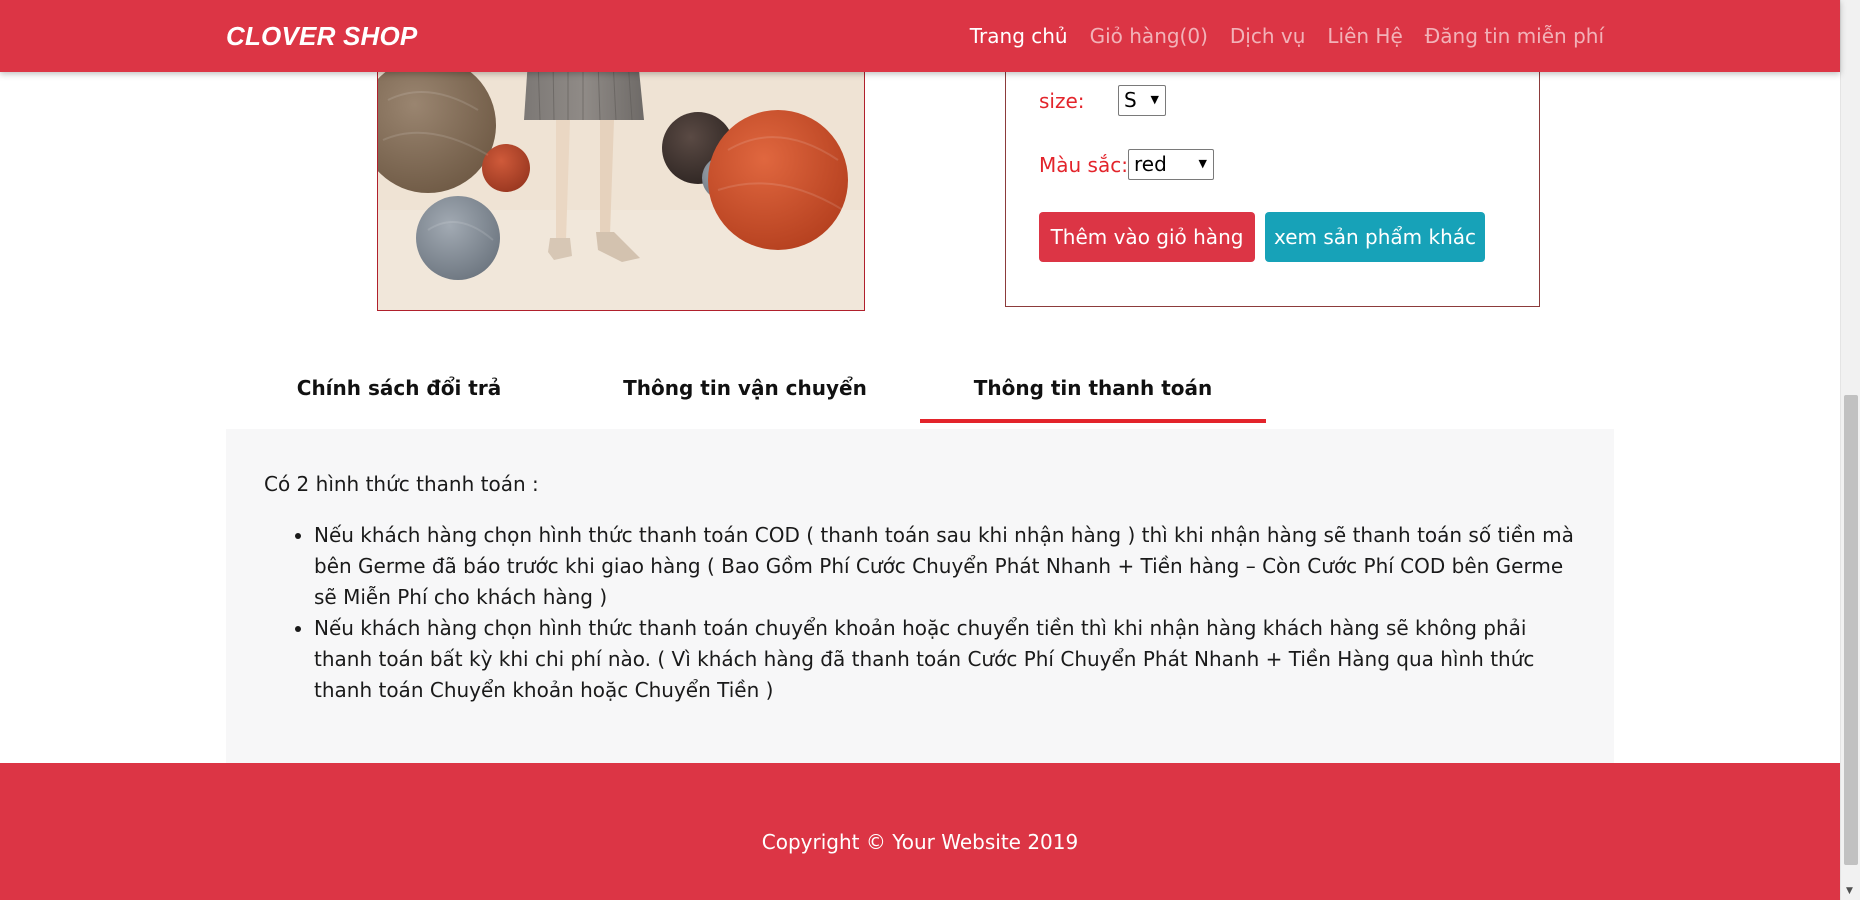  What do you see at coordinates (1268, 36) in the screenshot?
I see `nav-link-services: Dịch vụ` at bounding box center [1268, 36].